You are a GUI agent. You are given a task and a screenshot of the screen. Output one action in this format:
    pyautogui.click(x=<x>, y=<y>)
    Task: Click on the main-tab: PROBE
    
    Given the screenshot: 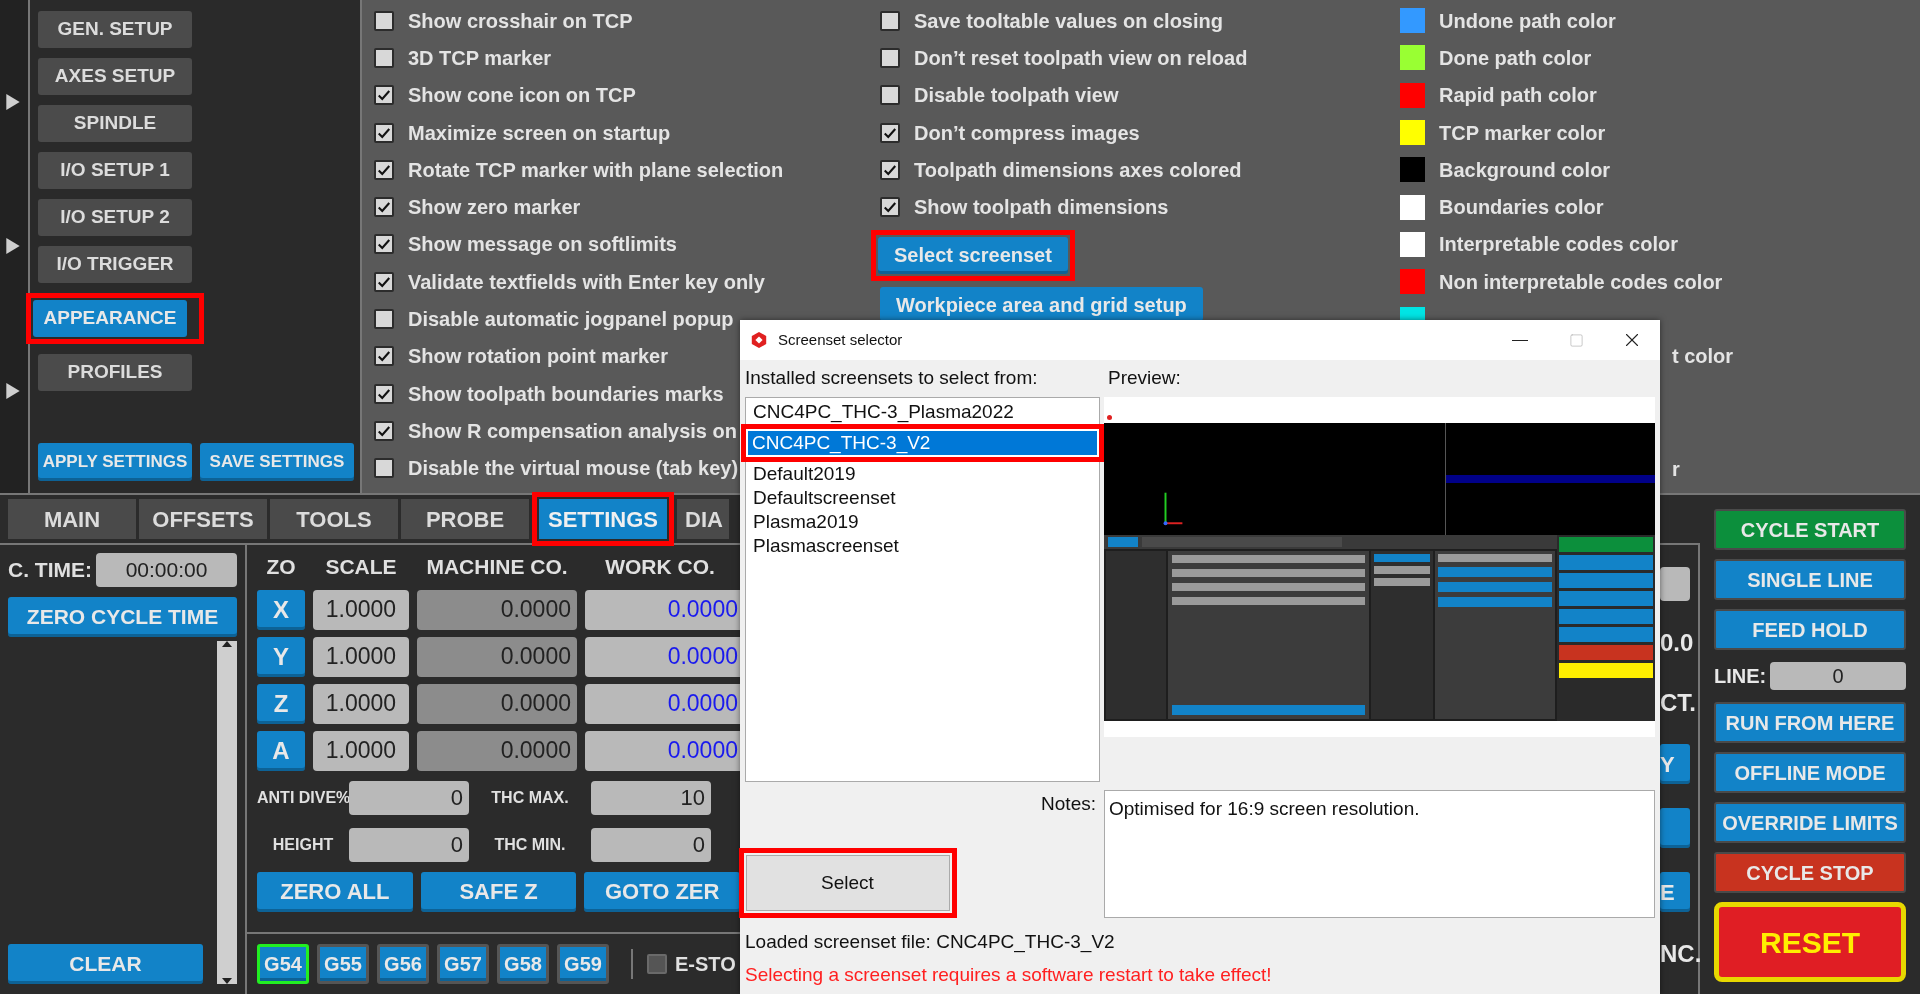 What is the action you would take?
    pyautogui.click(x=465, y=519)
    